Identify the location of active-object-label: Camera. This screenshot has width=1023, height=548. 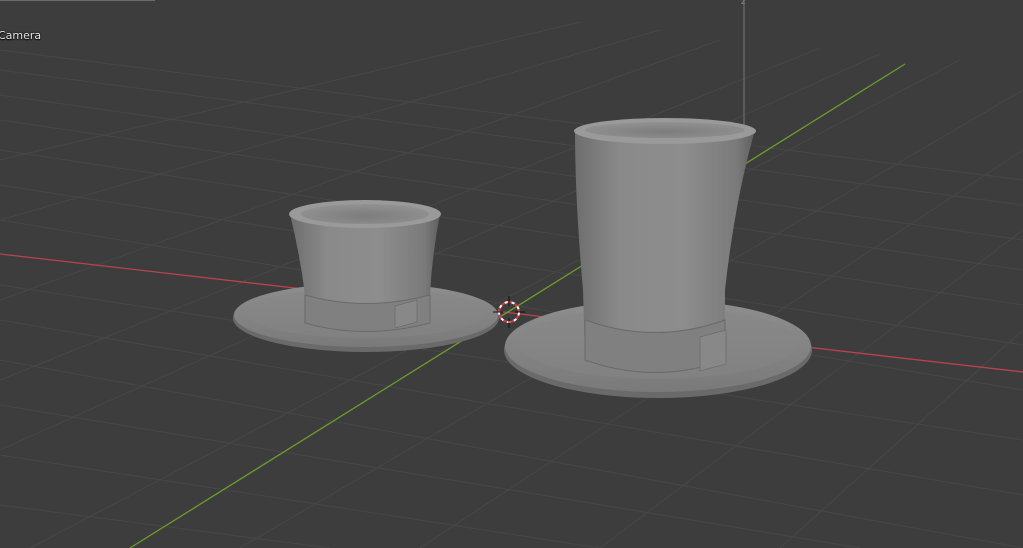
(21, 35).